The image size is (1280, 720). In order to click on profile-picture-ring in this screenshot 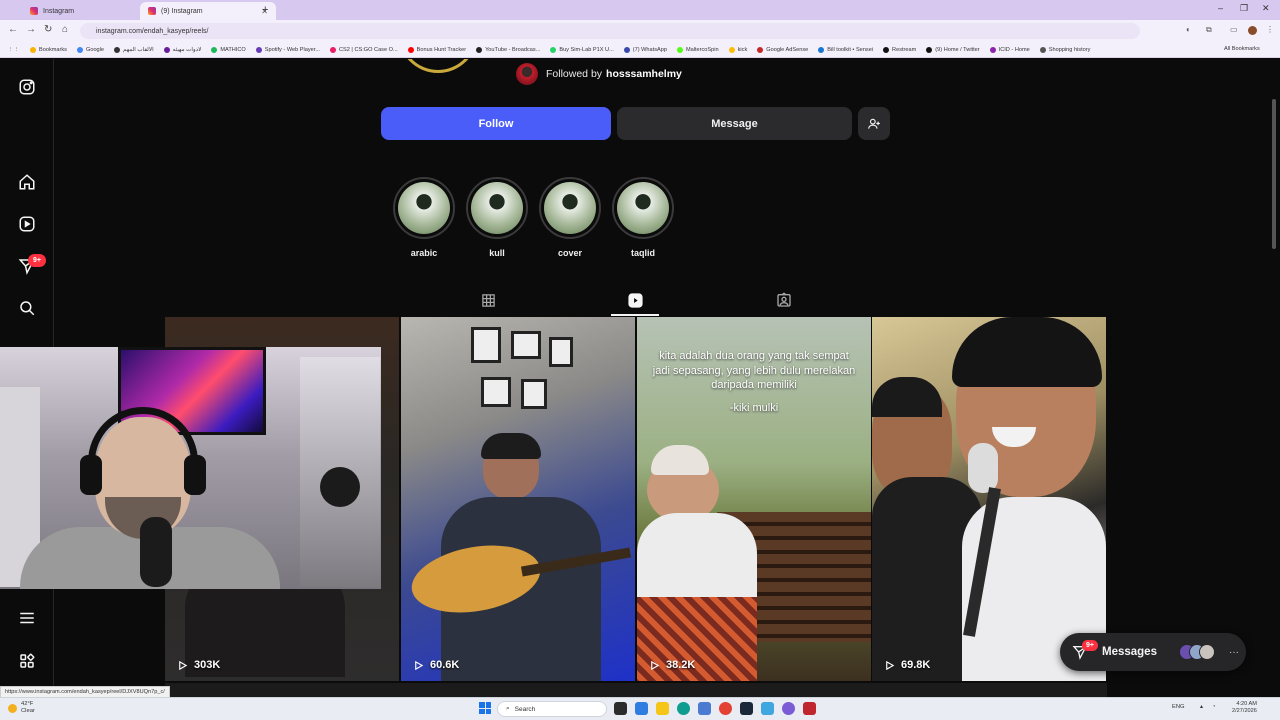, I will do `click(438, 66)`.